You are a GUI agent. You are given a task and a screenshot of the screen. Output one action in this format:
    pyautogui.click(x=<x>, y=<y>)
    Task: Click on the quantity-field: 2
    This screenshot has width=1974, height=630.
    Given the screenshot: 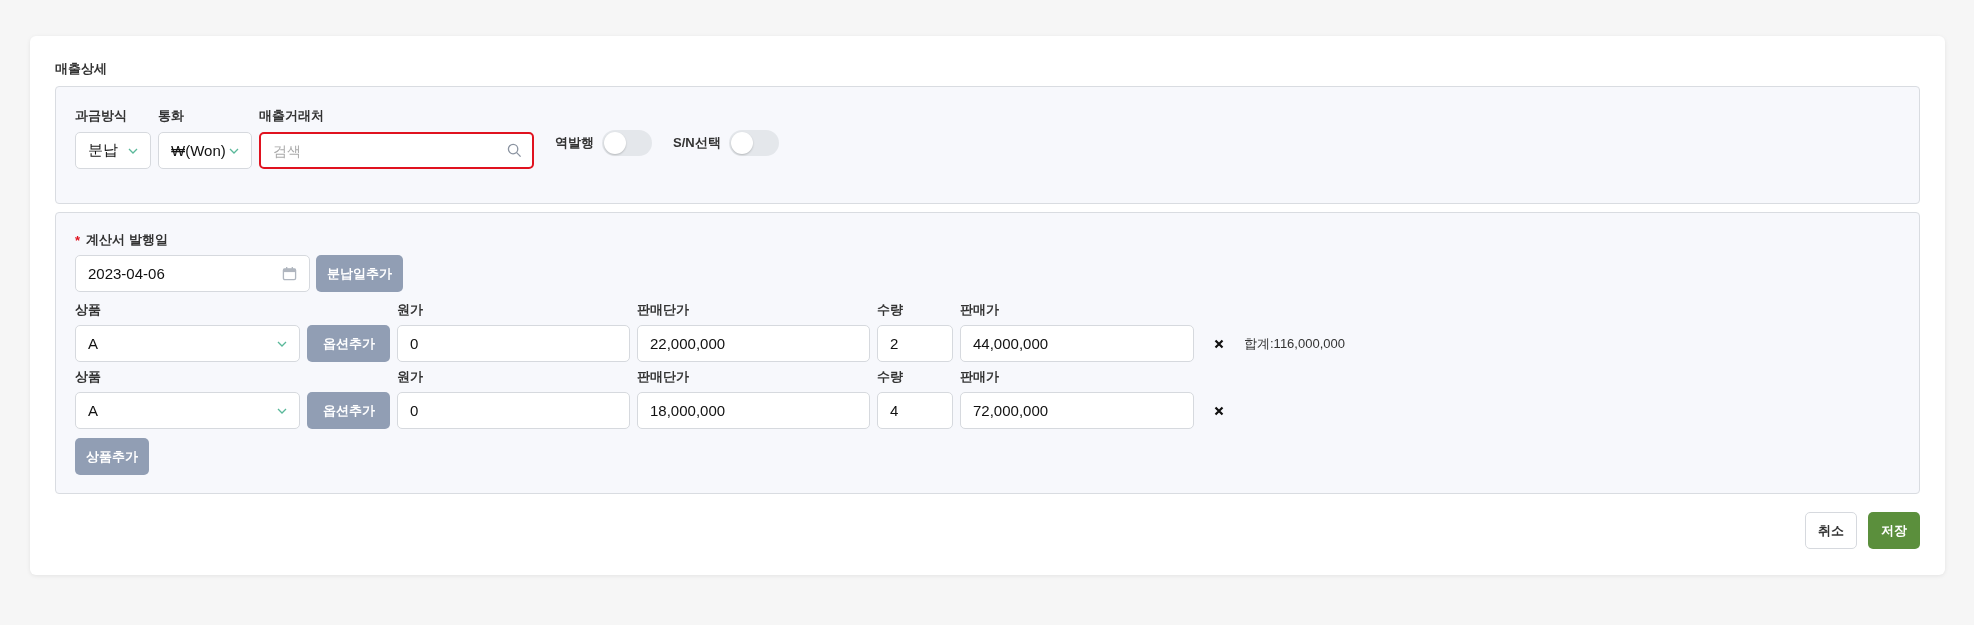 What is the action you would take?
    pyautogui.click(x=915, y=343)
    